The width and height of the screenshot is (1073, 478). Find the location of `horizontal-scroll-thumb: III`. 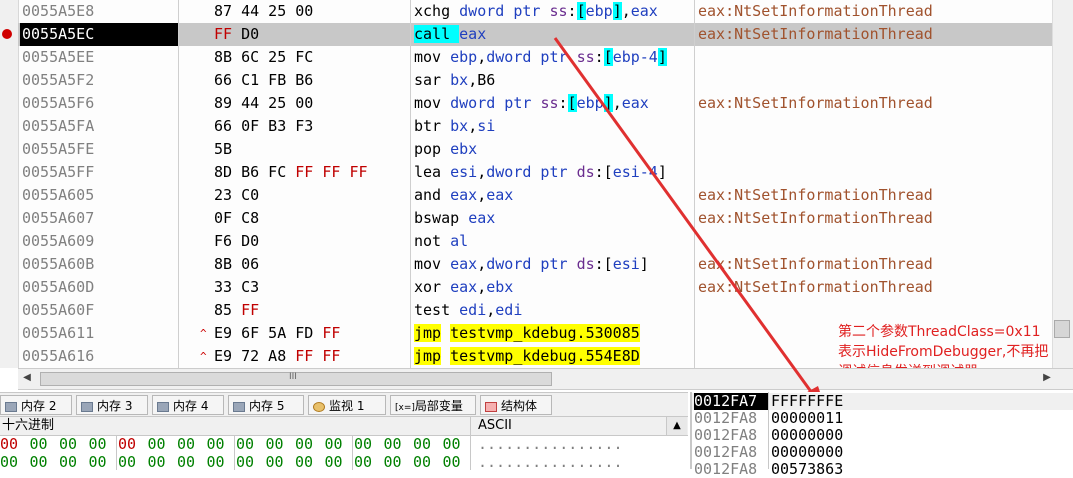

horizontal-scroll-thumb: III is located at coordinates (296, 379).